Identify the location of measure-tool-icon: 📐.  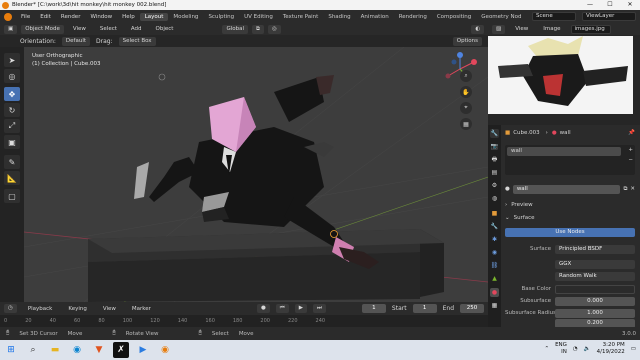
(12, 178).